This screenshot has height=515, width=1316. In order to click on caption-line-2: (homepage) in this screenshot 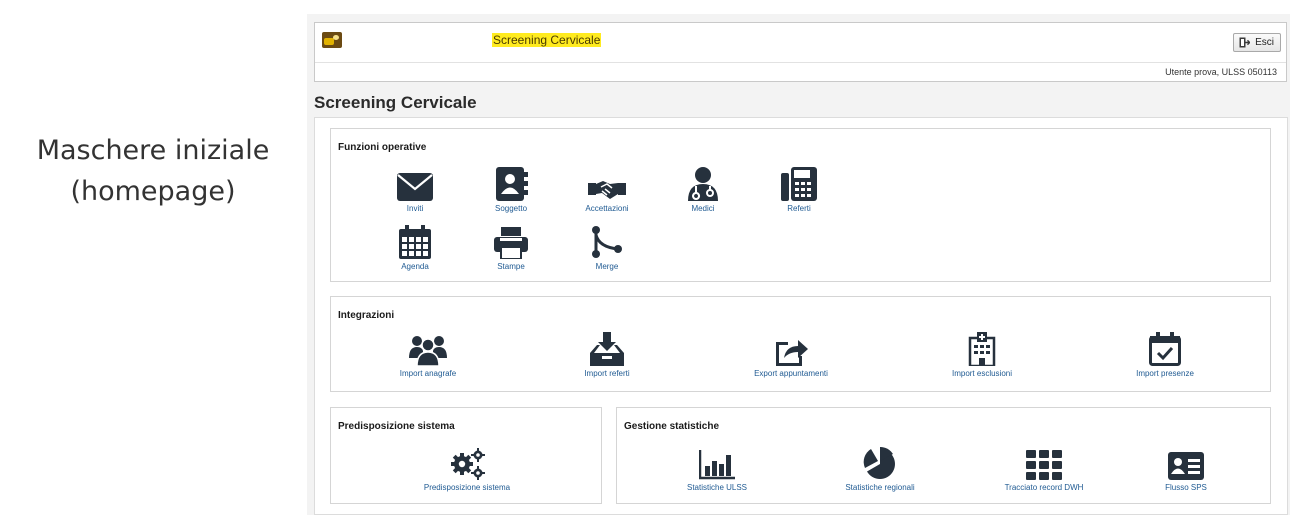, I will do `click(153, 191)`.